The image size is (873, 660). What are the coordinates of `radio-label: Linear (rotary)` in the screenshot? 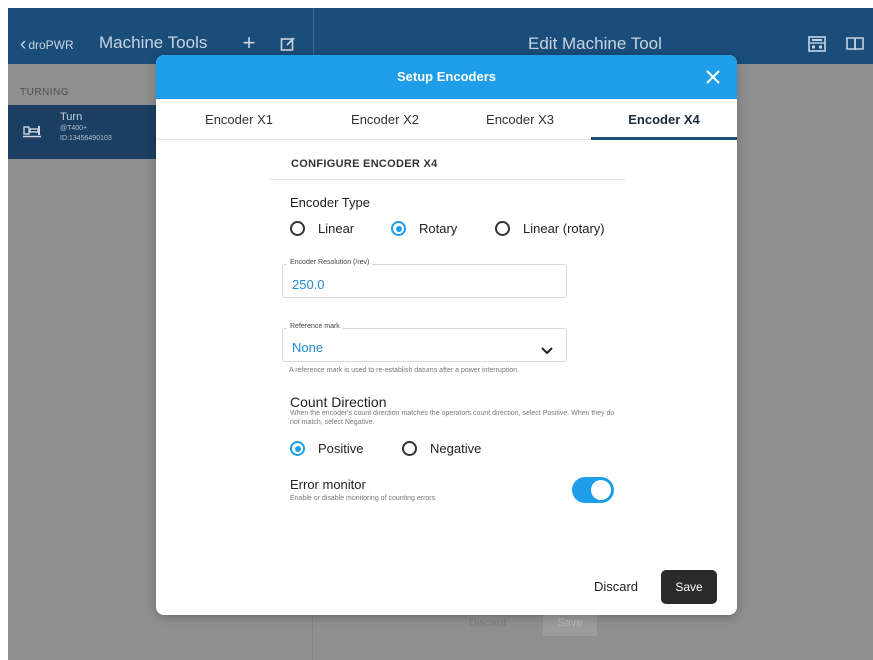 It's located at (564, 228).